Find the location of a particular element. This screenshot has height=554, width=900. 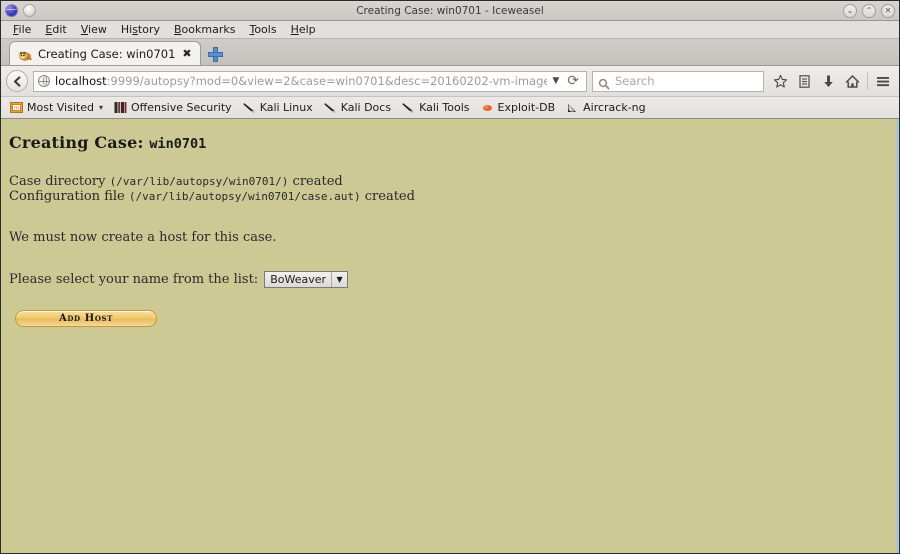

back-button is located at coordinates (17, 81).